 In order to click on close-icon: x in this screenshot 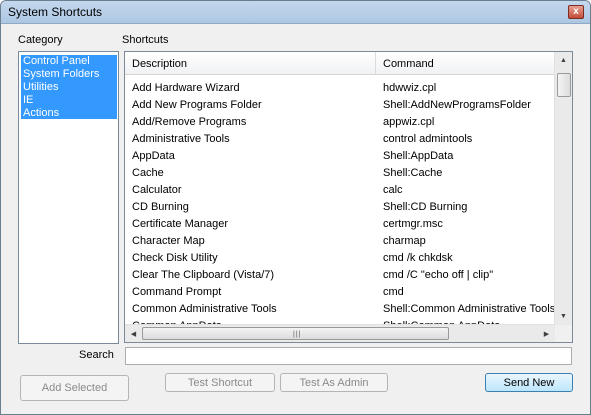, I will do `click(576, 11)`.